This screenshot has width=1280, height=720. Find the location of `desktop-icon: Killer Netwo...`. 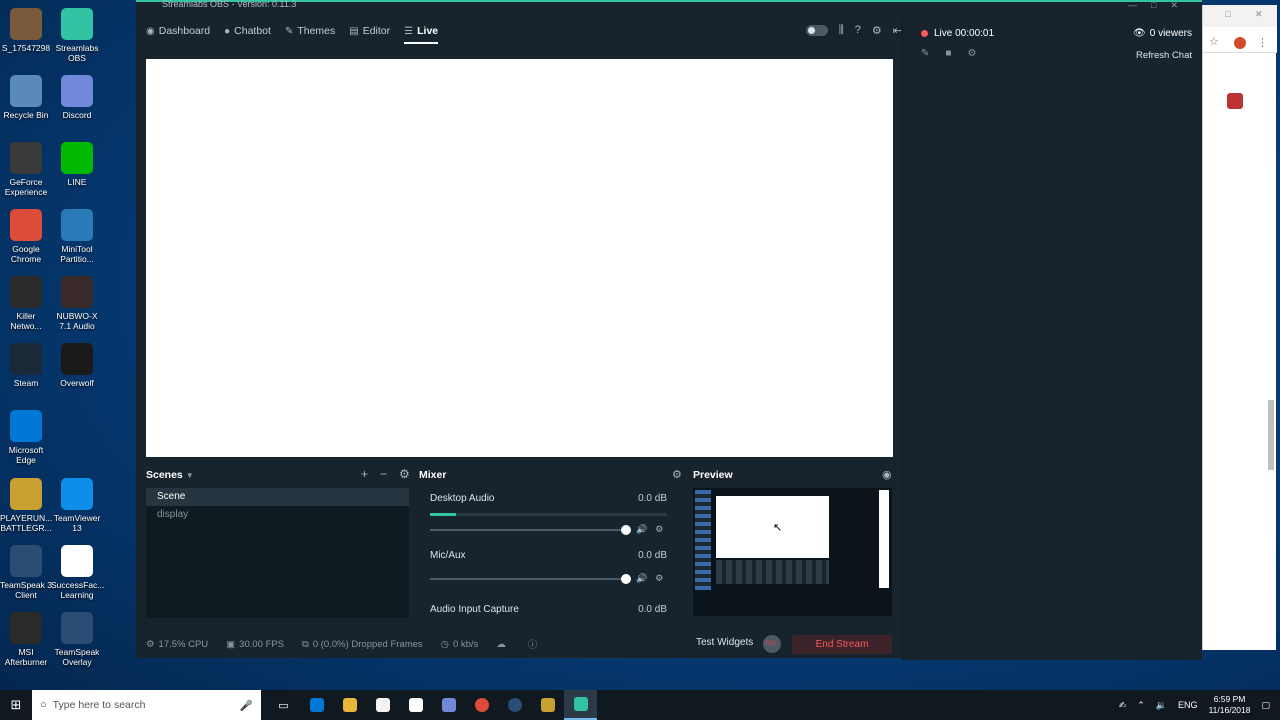

desktop-icon: Killer Netwo... is located at coordinates (26, 303).